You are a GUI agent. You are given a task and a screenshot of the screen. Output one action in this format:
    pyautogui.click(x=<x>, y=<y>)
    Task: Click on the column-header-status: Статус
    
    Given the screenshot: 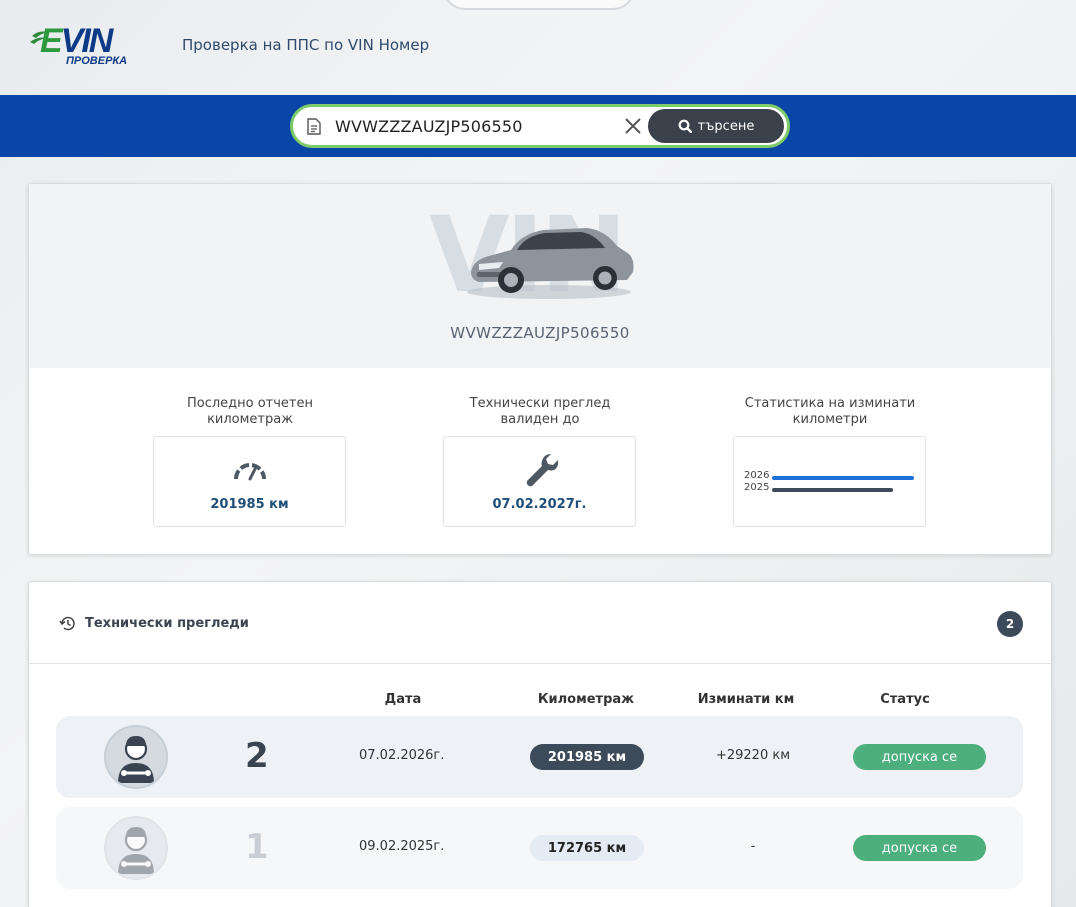 What is the action you would take?
    pyautogui.click(x=905, y=699)
    